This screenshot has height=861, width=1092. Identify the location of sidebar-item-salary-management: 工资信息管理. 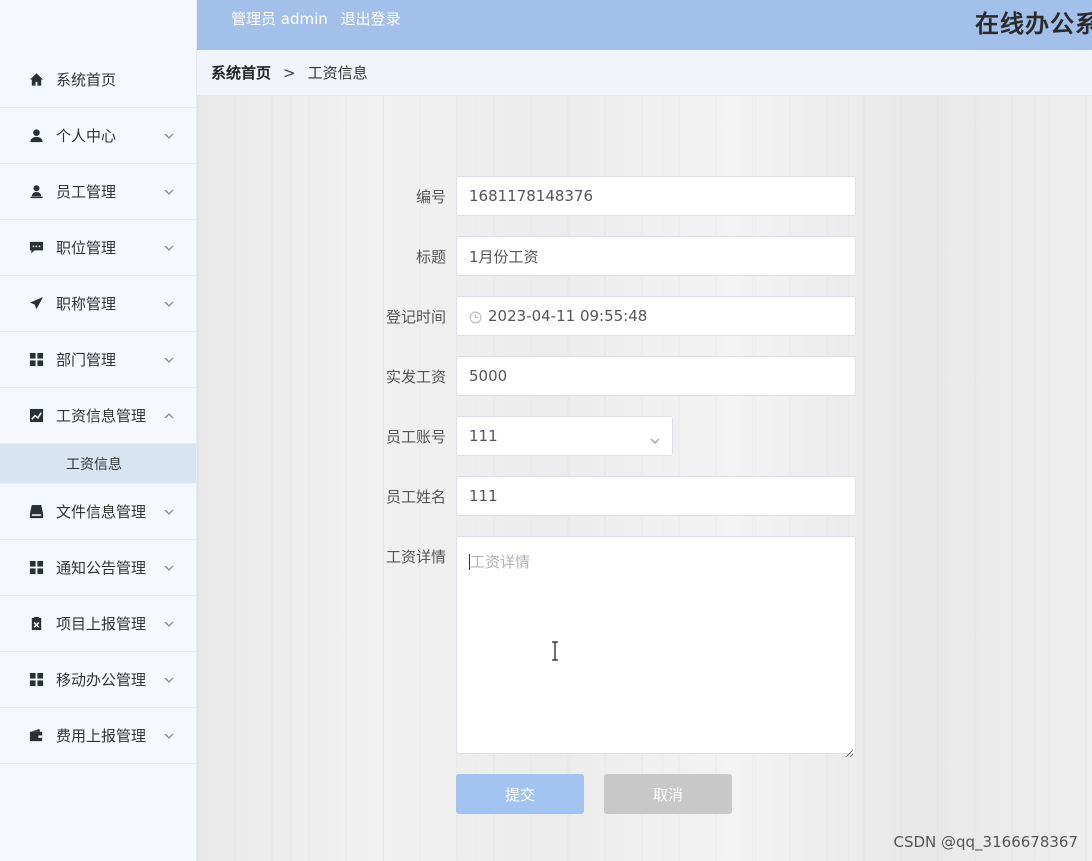
(98, 416).